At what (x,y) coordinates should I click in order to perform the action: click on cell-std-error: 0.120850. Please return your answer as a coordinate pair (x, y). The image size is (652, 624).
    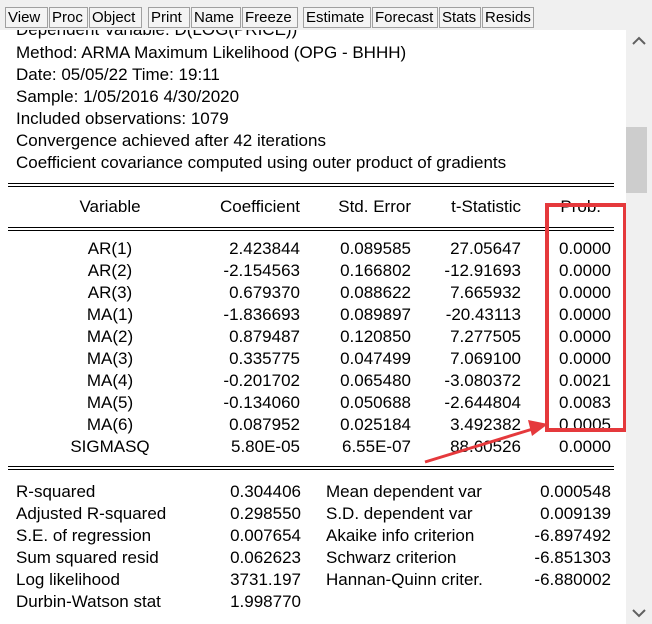
    Looking at the image, I should click on (375, 336).